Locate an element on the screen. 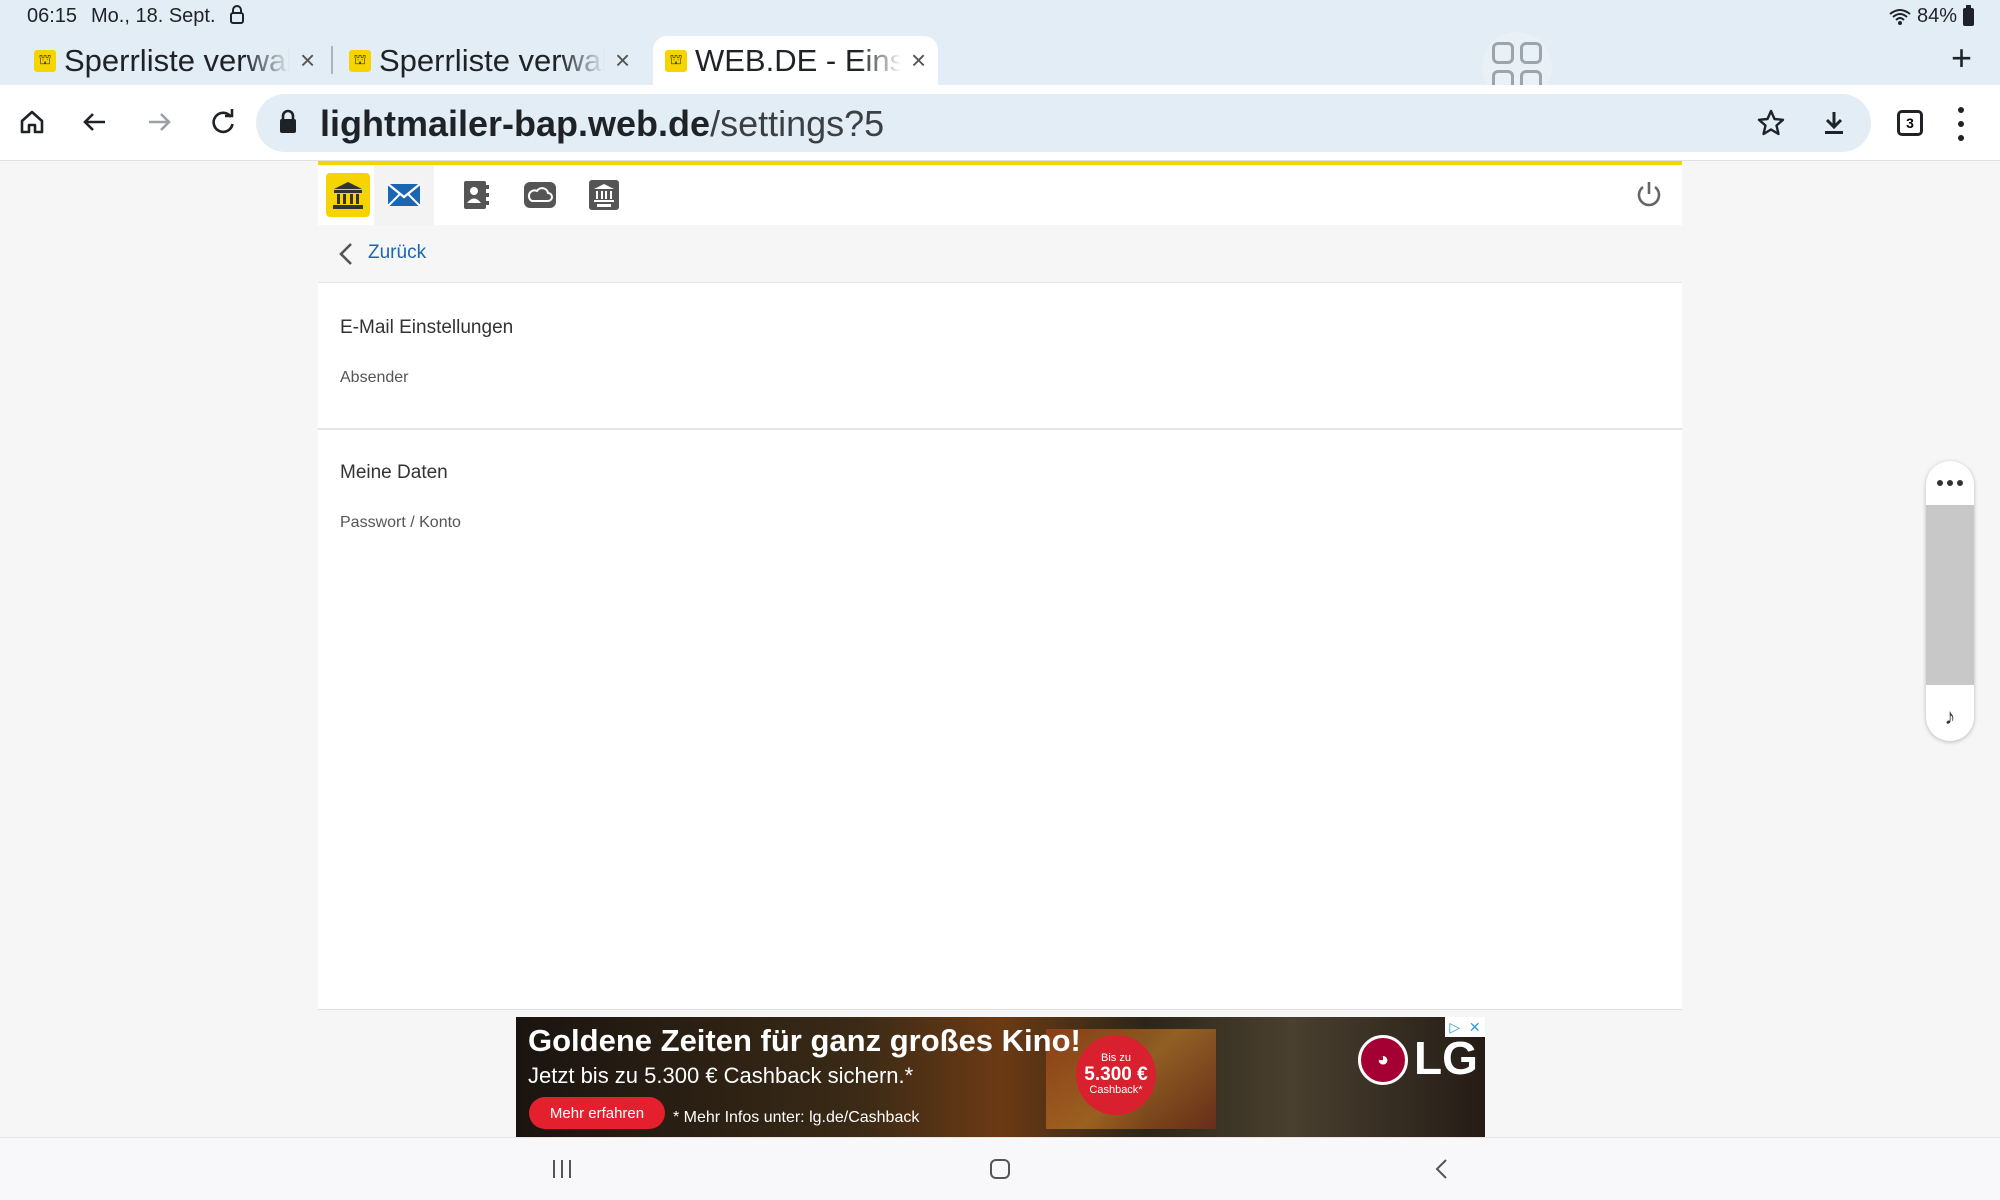 This screenshot has width=2000, height=1200. cloud-tab is located at coordinates (540, 195).